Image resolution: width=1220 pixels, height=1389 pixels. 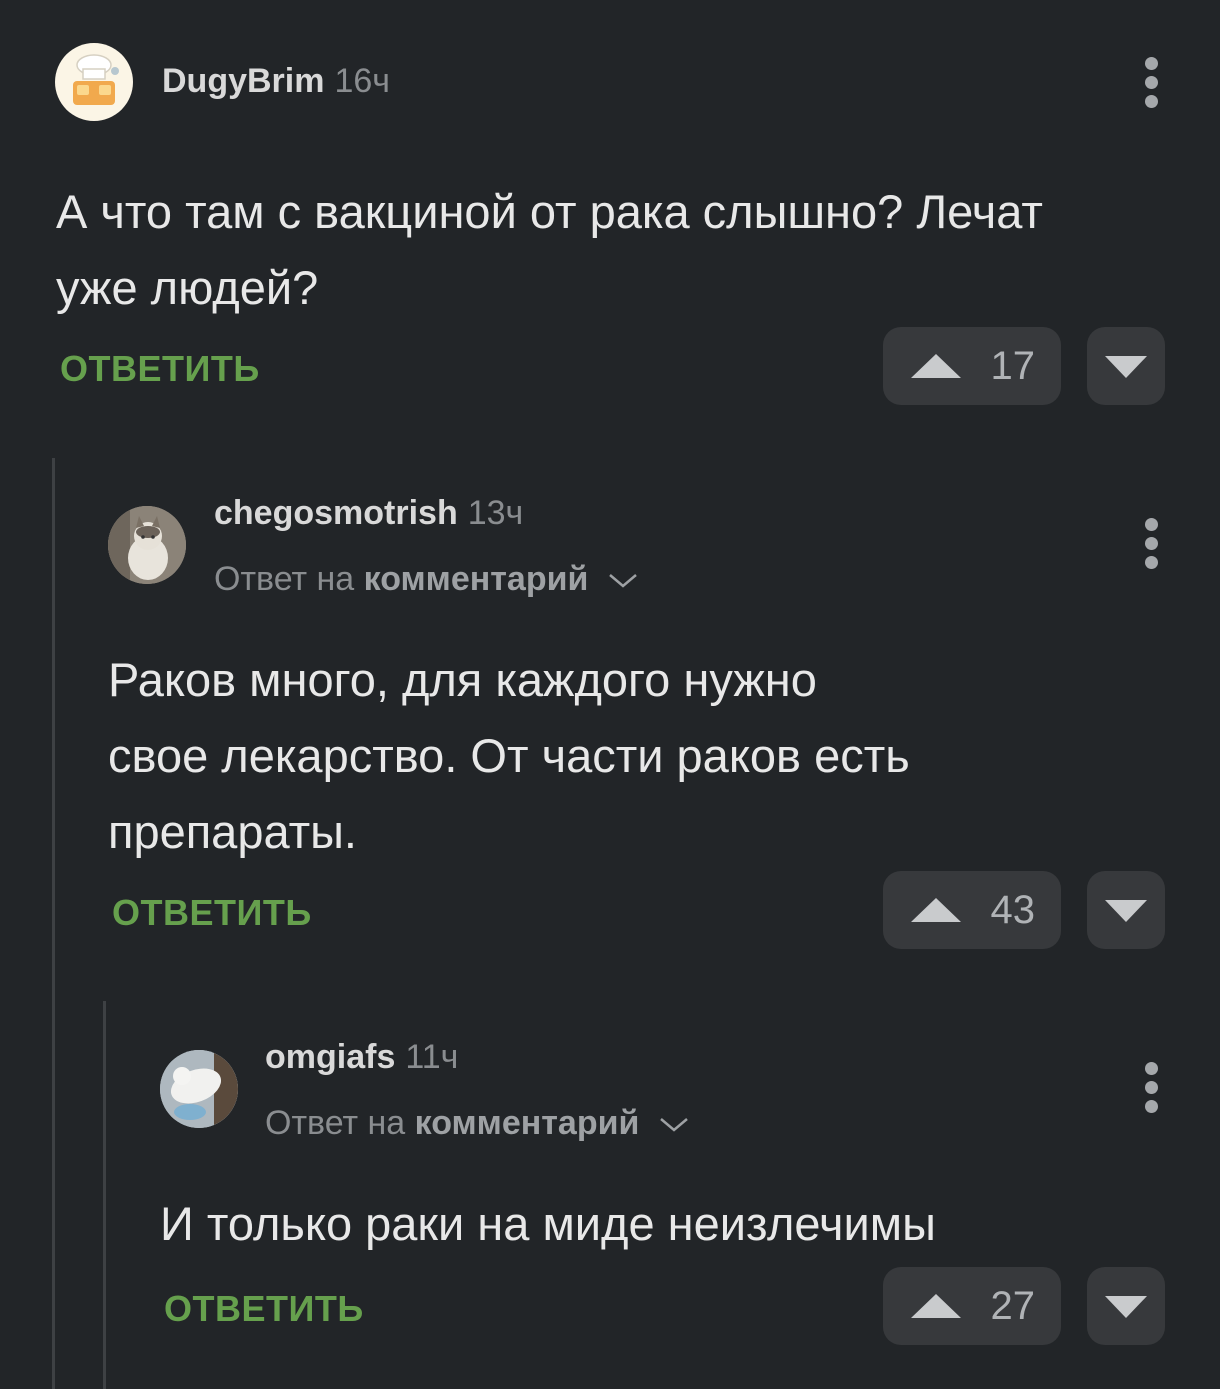 What do you see at coordinates (232, 831) in the screenshot?
I see `comment-text-line: препараты.` at bounding box center [232, 831].